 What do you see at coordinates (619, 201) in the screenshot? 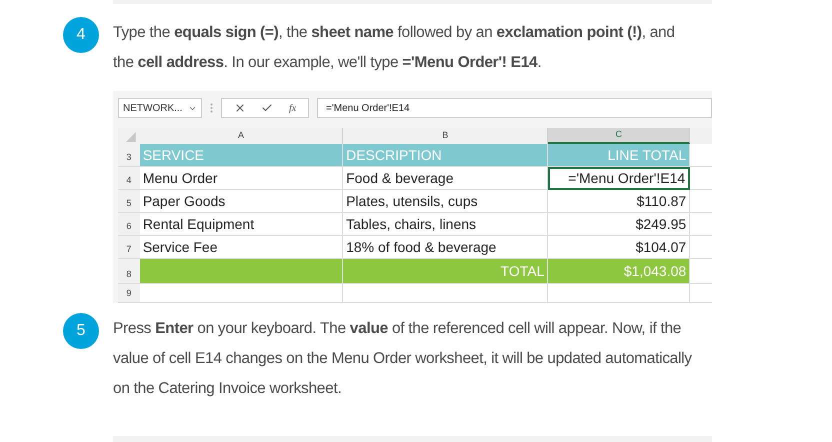
I see `spreadsheet-cell: $110.87` at bounding box center [619, 201].